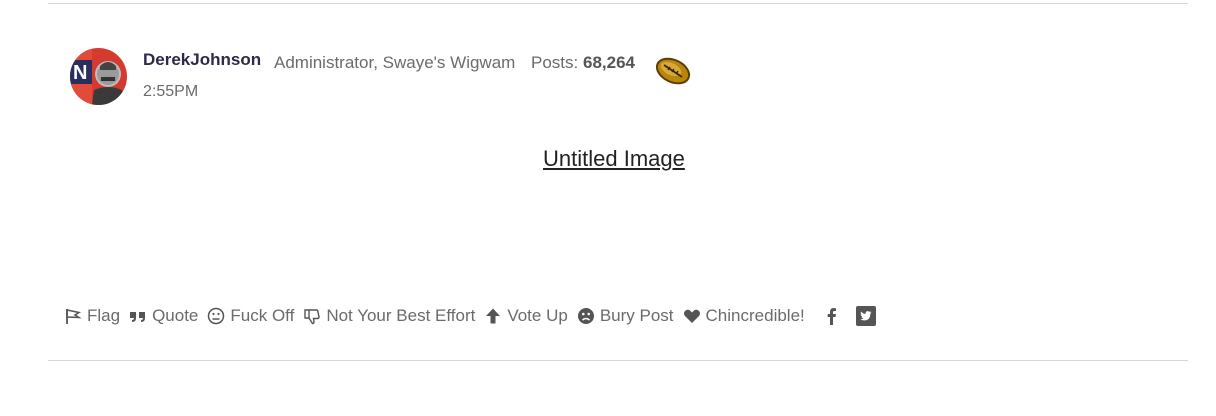  I want to click on user-avatar: N, so click(98, 76).